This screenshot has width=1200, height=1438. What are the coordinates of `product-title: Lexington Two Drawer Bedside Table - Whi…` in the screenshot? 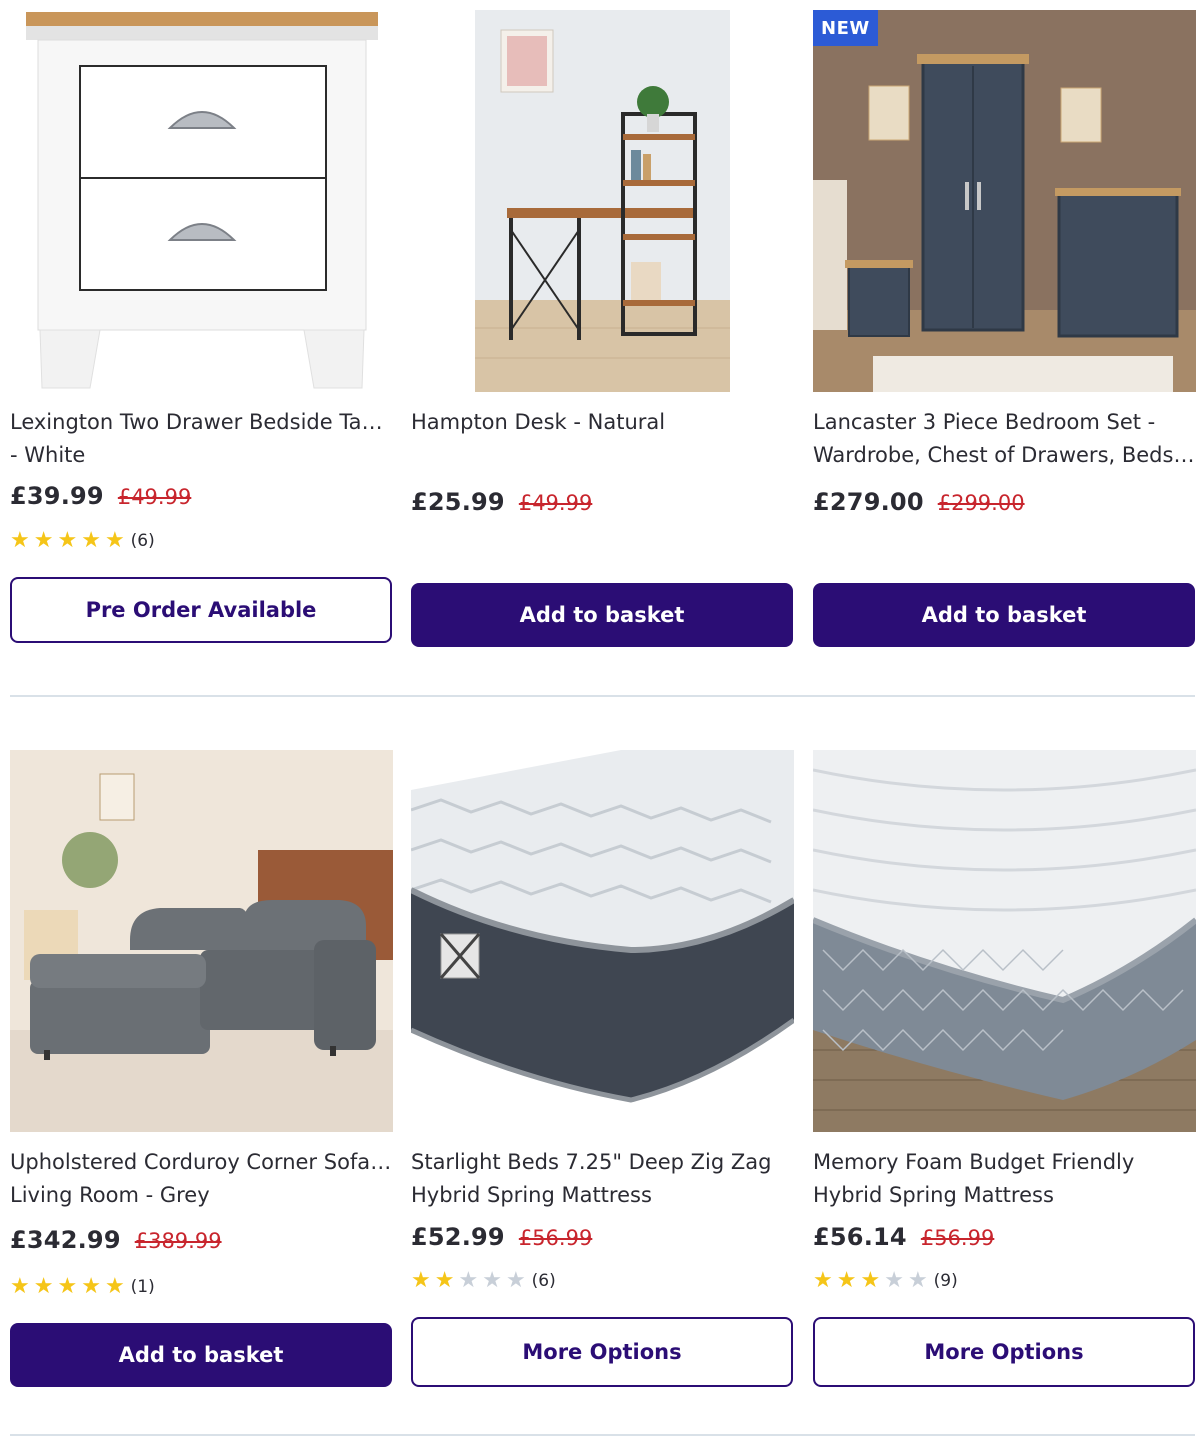 It's located at (201, 439).